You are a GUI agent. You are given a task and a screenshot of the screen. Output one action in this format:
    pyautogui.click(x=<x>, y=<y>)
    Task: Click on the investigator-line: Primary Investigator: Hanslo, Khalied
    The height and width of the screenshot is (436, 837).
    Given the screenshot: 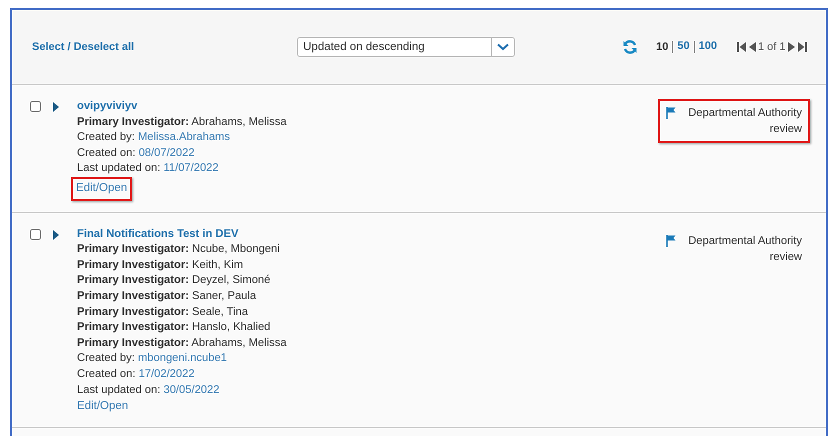 What is the action you would take?
    pyautogui.click(x=174, y=328)
    